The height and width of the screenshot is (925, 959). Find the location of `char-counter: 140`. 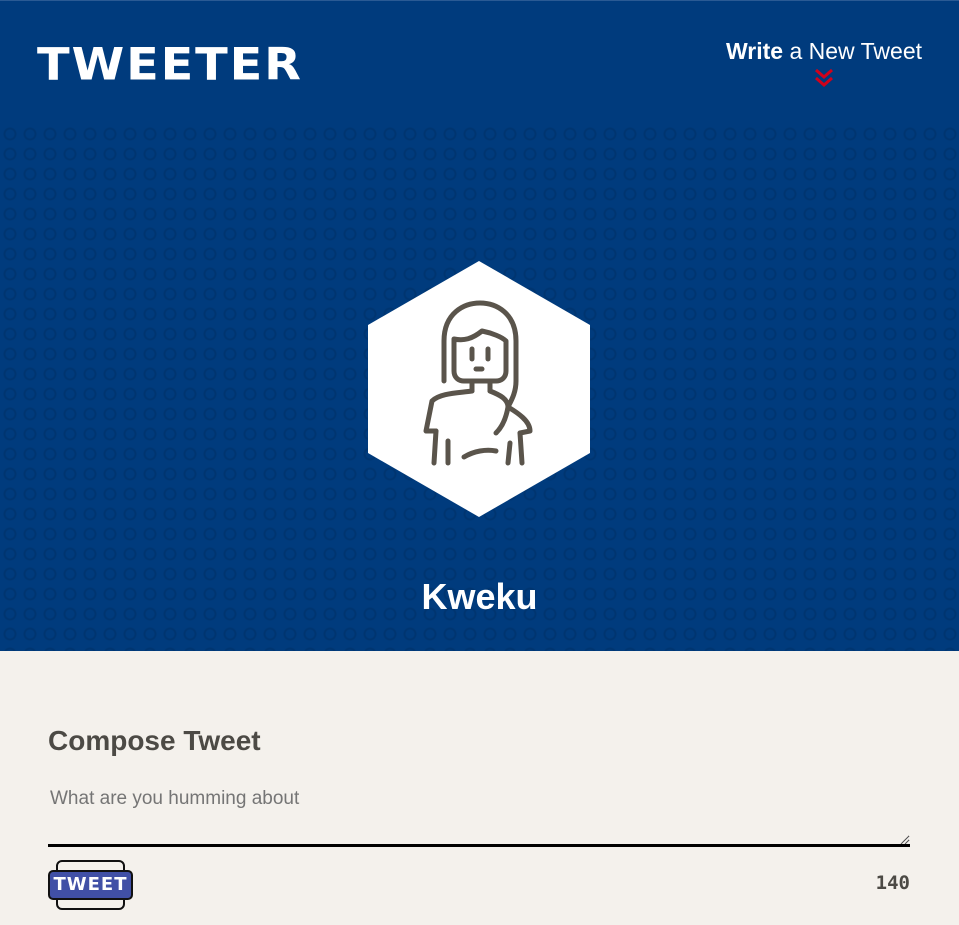

char-counter: 140 is located at coordinates (892, 883).